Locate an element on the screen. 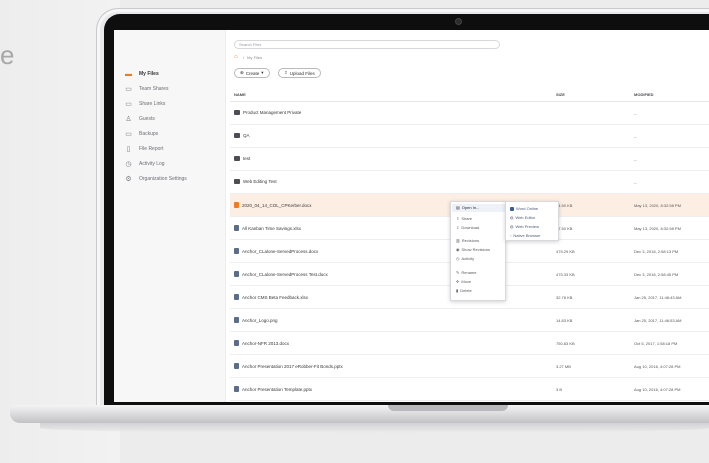 The height and width of the screenshot is (463, 709). sidebar-item-label: Guests is located at coordinates (147, 119).